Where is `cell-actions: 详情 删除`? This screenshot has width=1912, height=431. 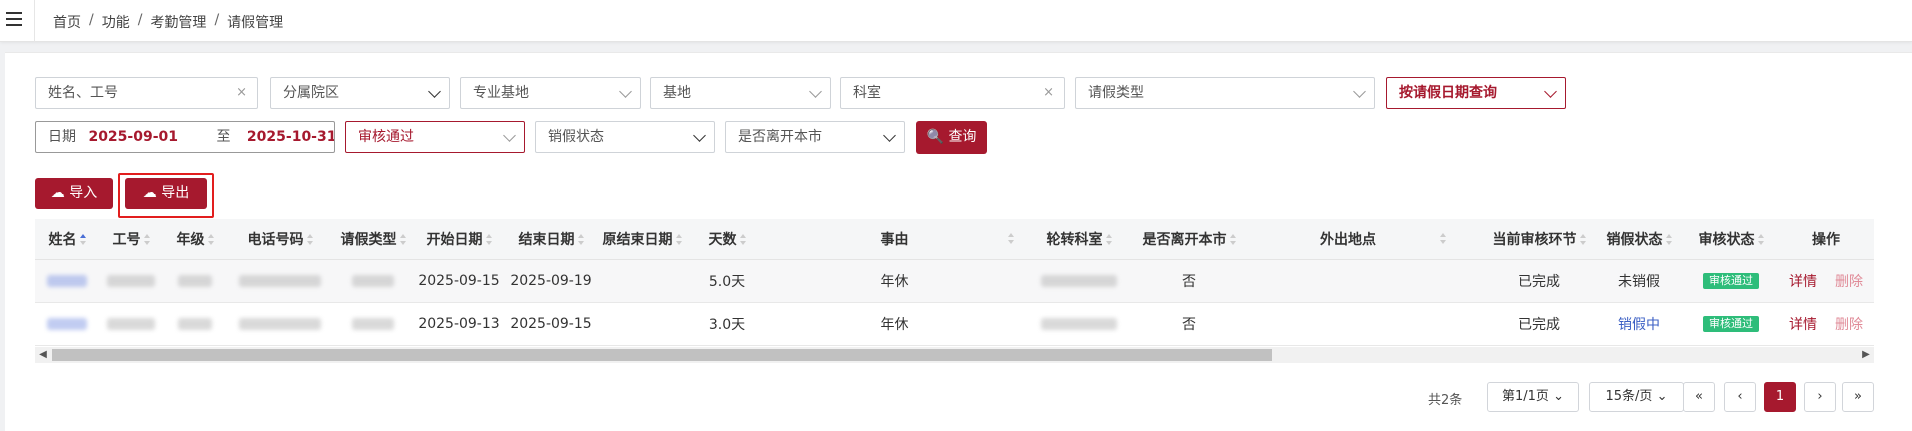
cell-actions: 详情 删除 is located at coordinates (1826, 281).